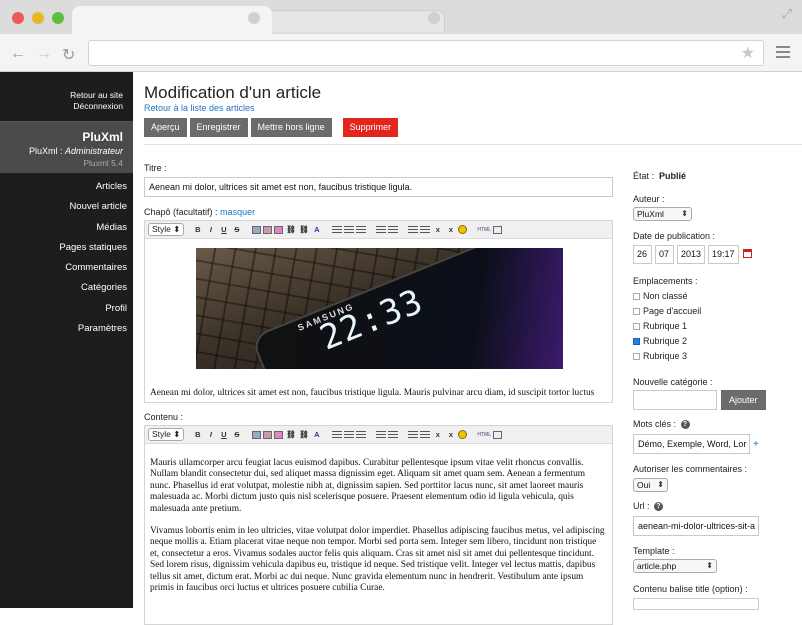  What do you see at coordinates (355, 21) in the screenshot?
I see `browser-tab-inactive` at bounding box center [355, 21].